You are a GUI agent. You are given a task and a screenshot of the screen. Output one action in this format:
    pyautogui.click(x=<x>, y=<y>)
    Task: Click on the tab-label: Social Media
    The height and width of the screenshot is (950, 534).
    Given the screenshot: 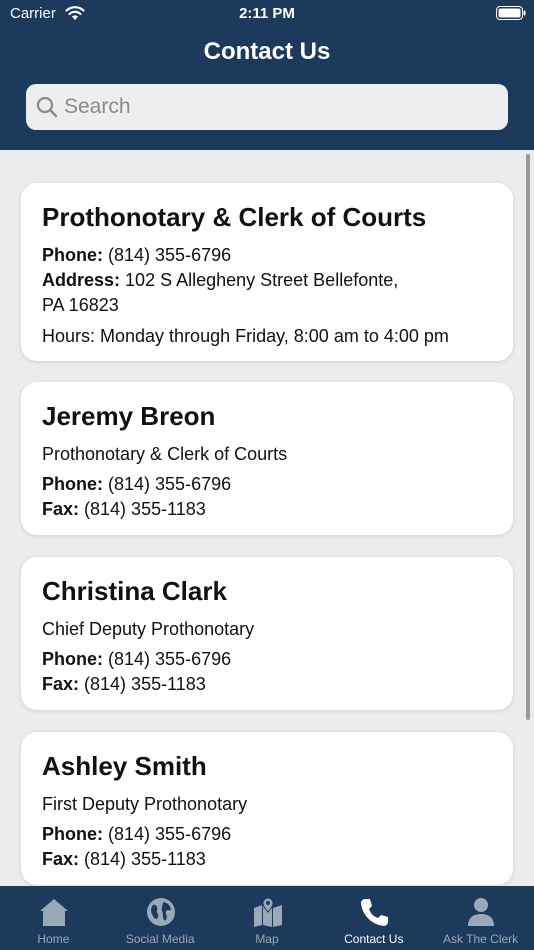 What is the action you would take?
    pyautogui.click(x=160, y=939)
    